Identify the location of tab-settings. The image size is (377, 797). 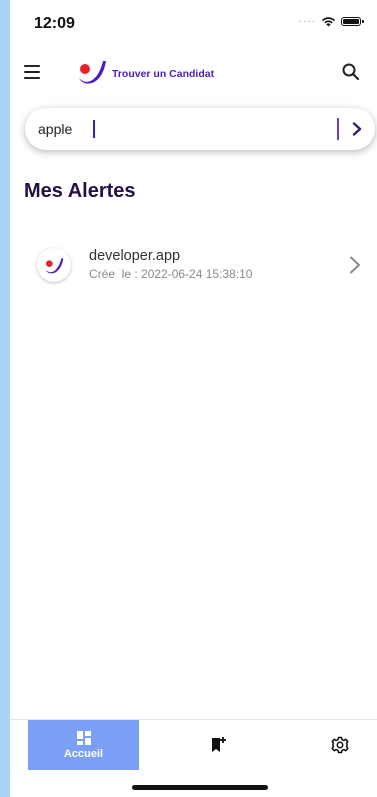
(340, 745).